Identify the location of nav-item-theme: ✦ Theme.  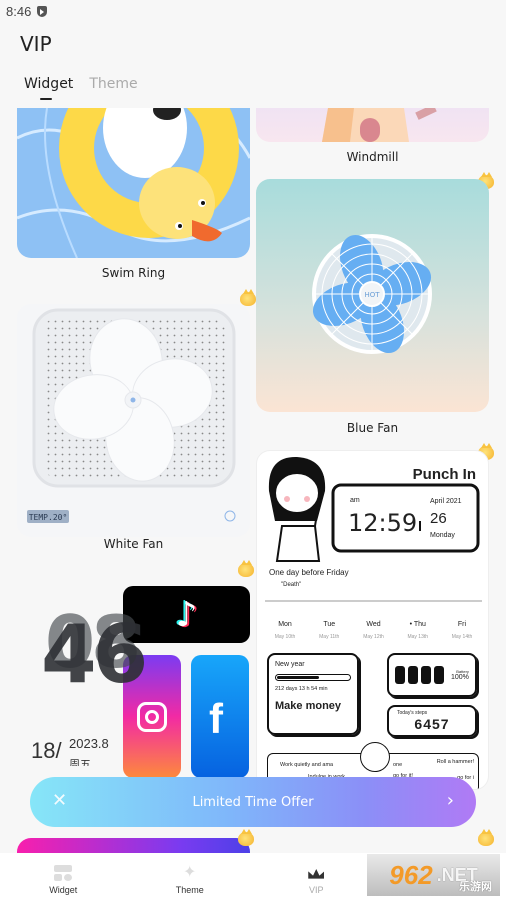
(190, 876).